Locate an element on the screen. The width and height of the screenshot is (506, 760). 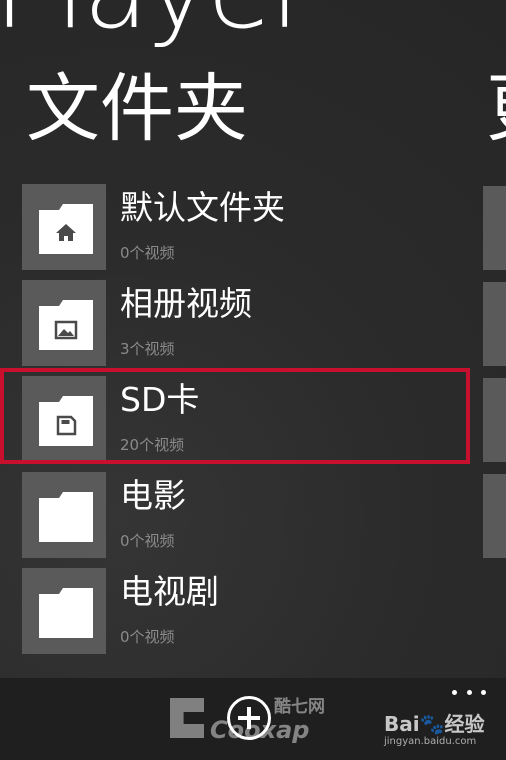
folder-item-album-videos: 相册视频 3个视频 is located at coordinates (235, 326).